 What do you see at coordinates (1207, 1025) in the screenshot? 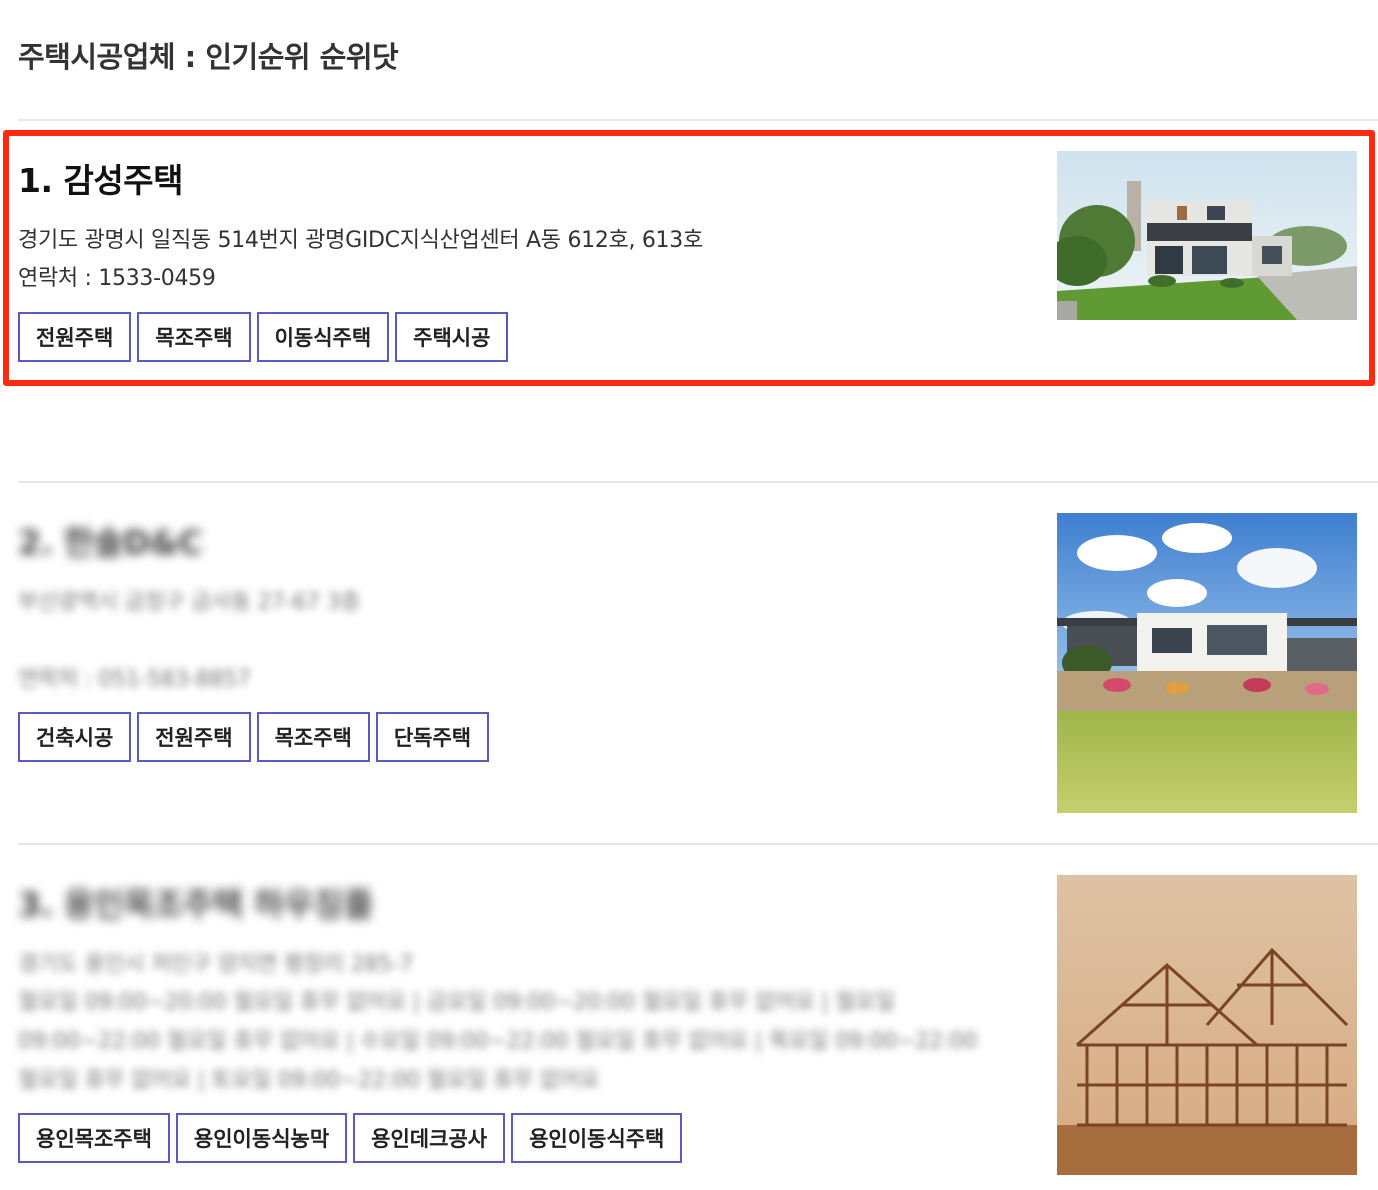
I see `timber-frame-photo-icon` at bounding box center [1207, 1025].